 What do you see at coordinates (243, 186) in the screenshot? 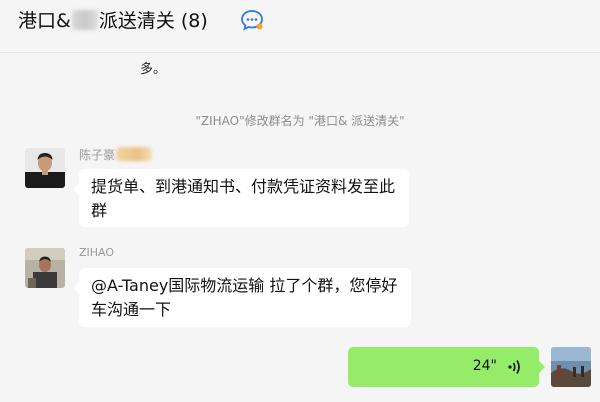
I see `message-line: 提货单、到港通知书、付款凭证资料发至此` at bounding box center [243, 186].